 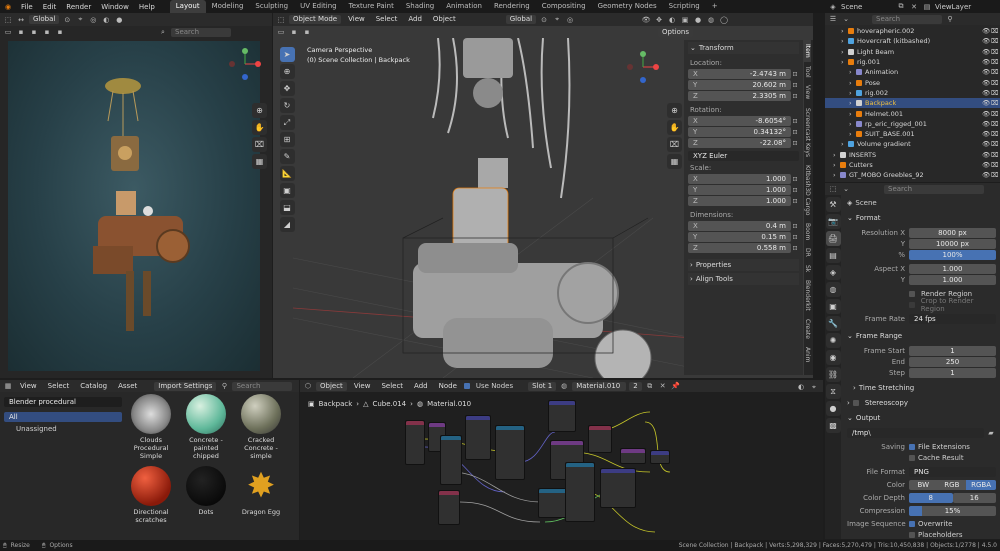 What do you see at coordinates (151, 427) in the screenshot?
I see `asset-card: Clouds Procedural Simple` at bounding box center [151, 427].